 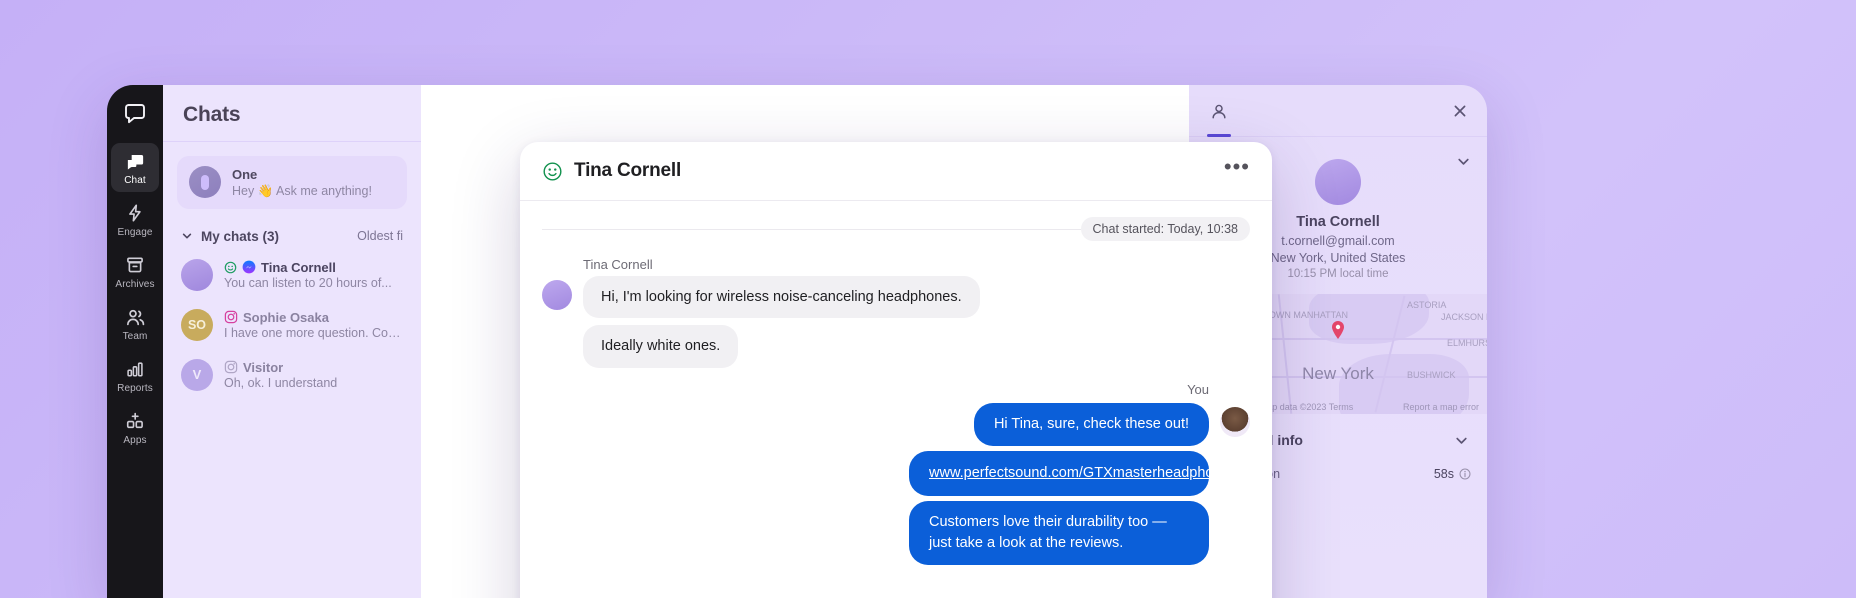 What do you see at coordinates (302, 190) in the screenshot?
I see `bot-preview: Hey 👋 Ask me anything!` at bounding box center [302, 190].